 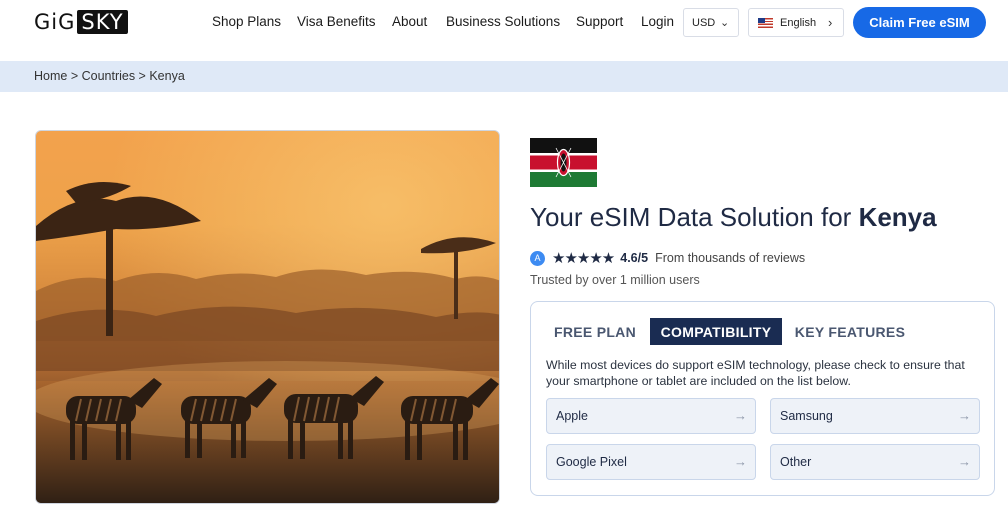 I want to click on nav-shop-plans: Shop Plans, so click(x=246, y=21).